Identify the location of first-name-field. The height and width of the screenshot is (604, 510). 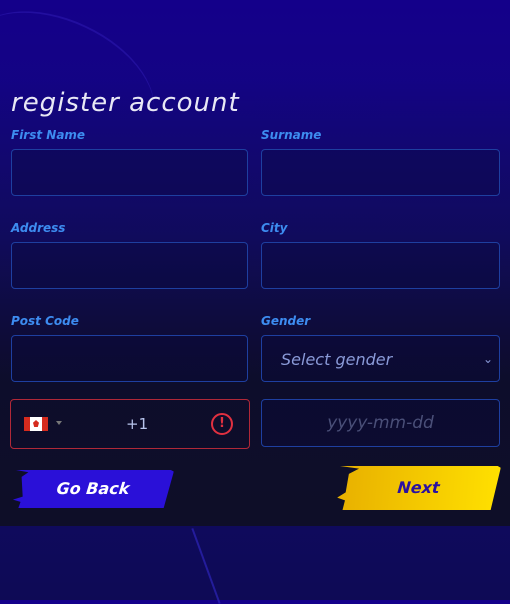
(129, 172).